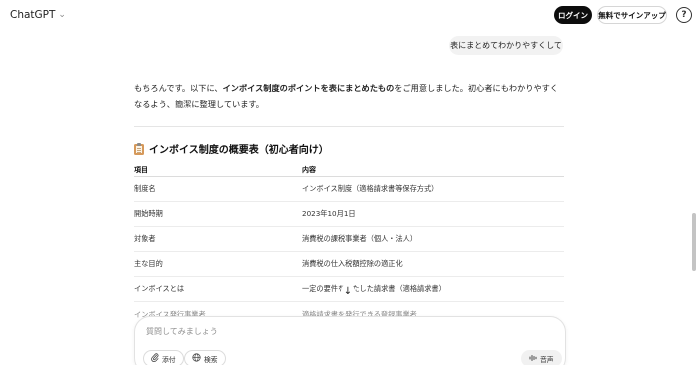 This screenshot has width=698, height=365. What do you see at coordinates (139, 148) in the screenshot?
I see `clipboard-icon` at bounding box center [139, 148].